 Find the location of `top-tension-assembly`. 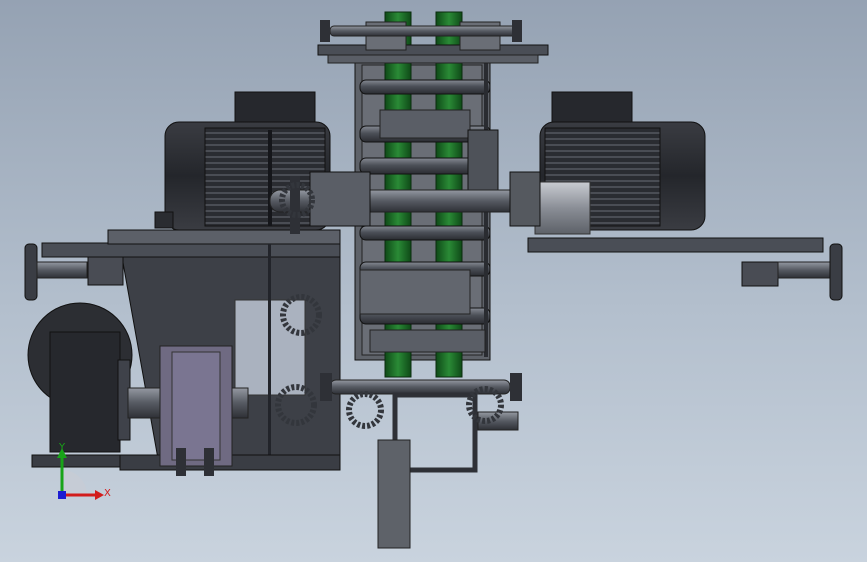

top-tension-assembly is located at coordinates (433, 42).